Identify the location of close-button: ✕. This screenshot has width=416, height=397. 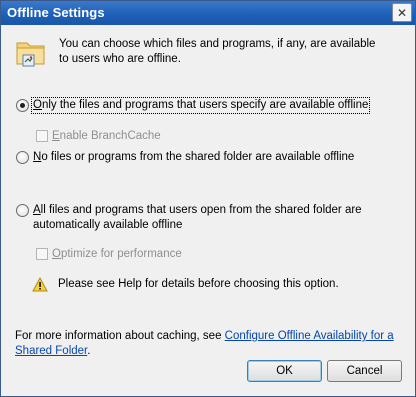
(402, 12).